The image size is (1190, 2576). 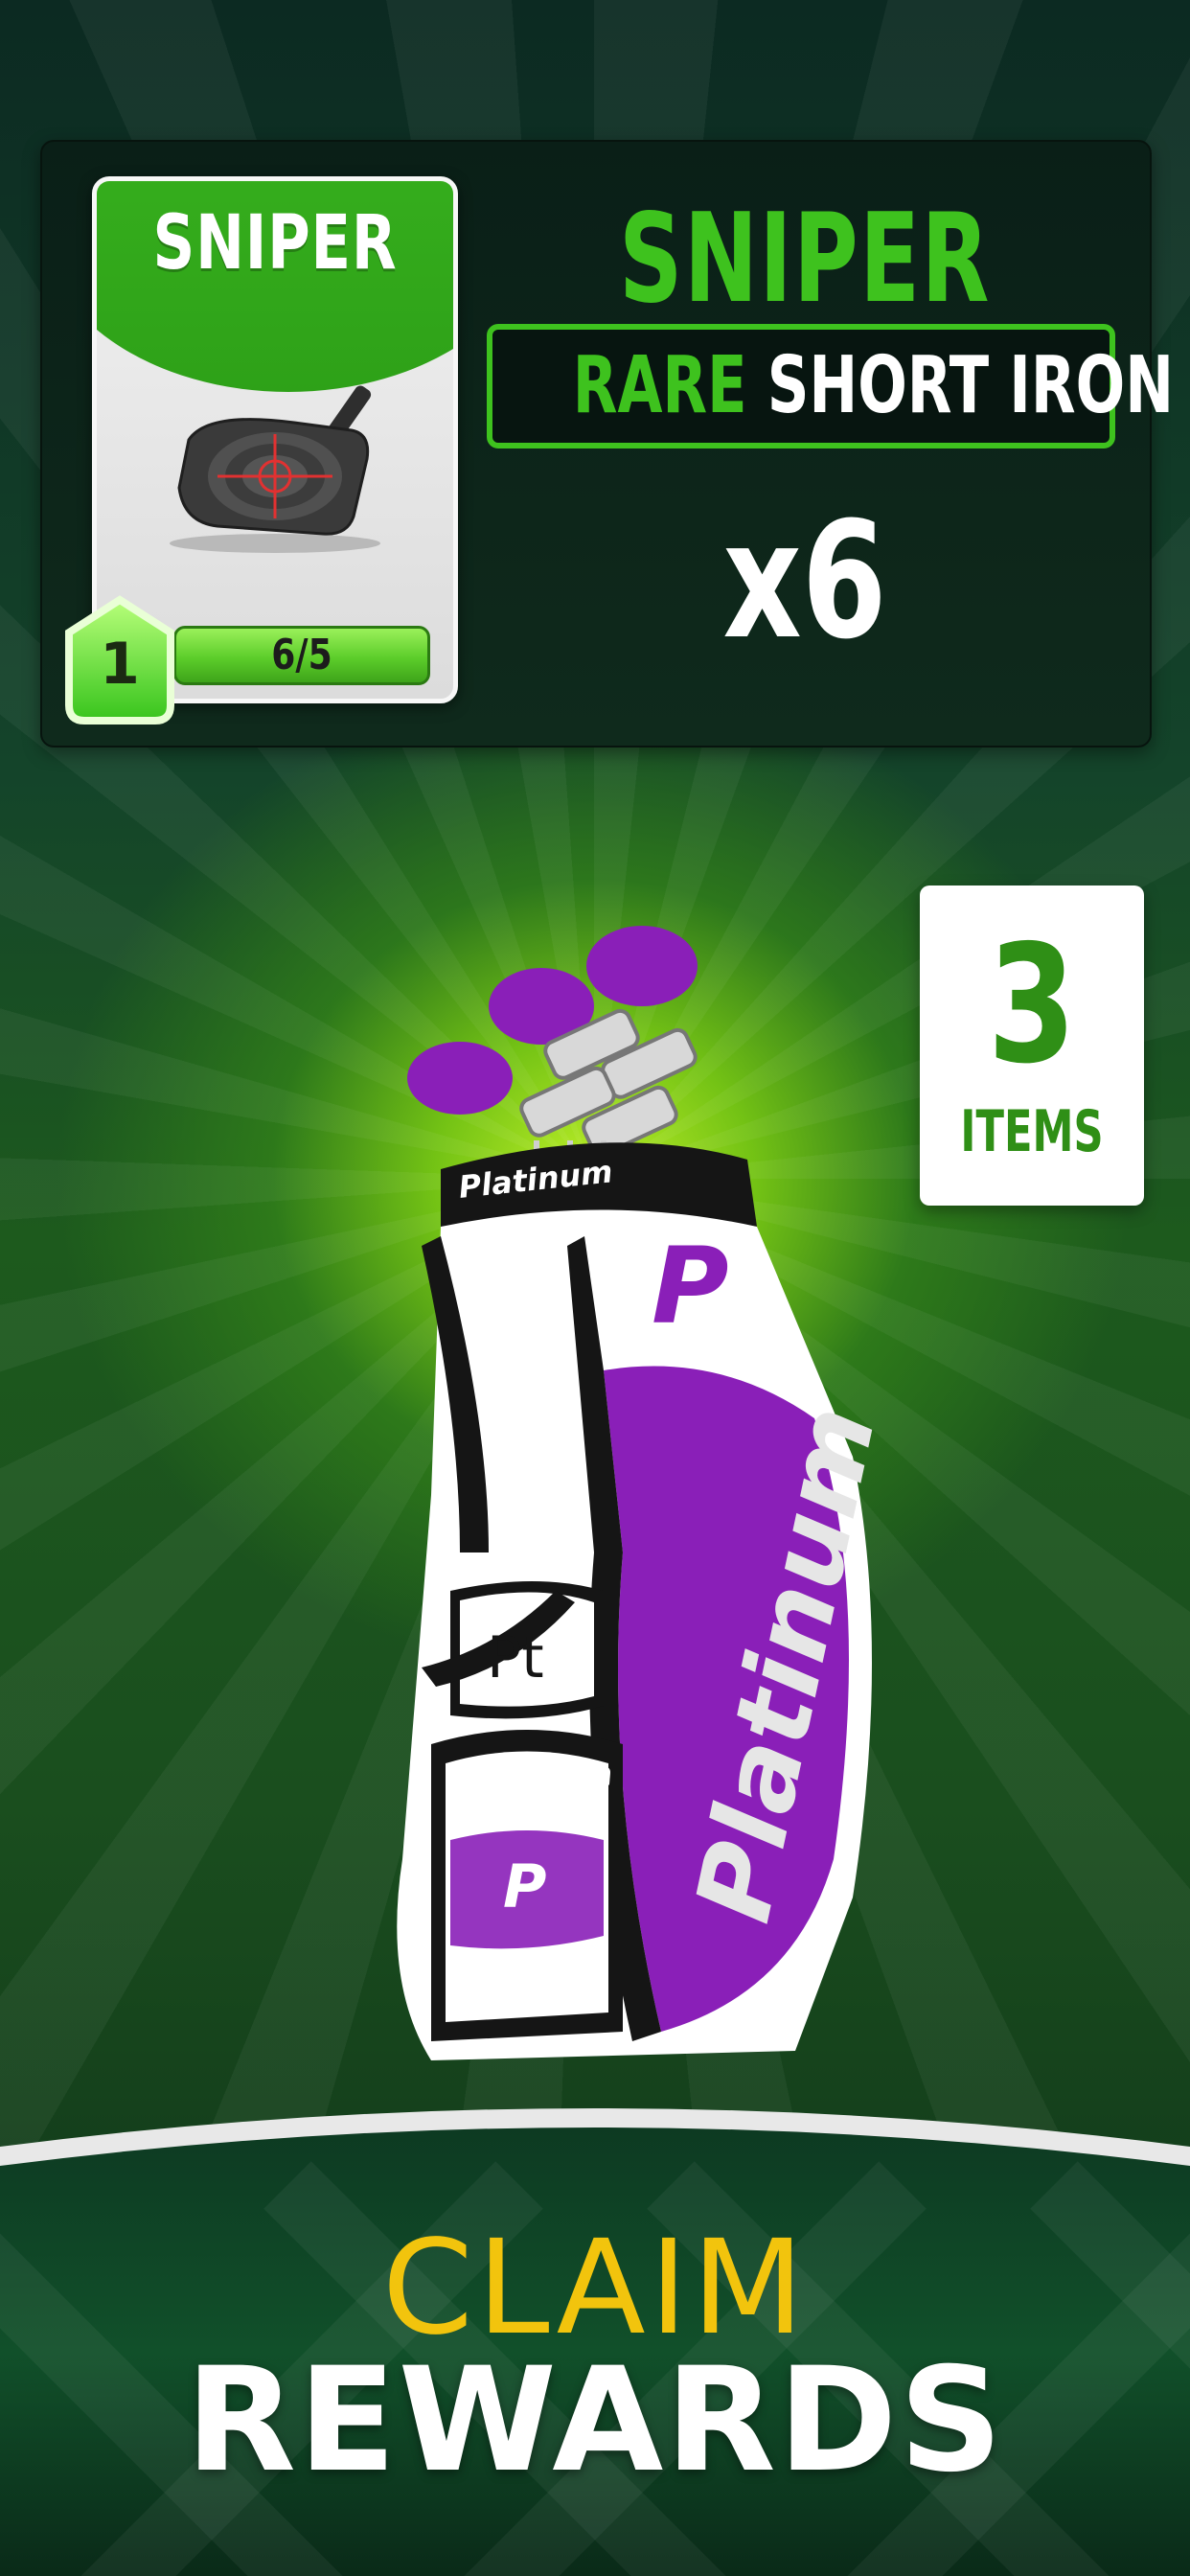 I want to click on rarity-banner: RARE SHORT IRON, so click(x=831, y=386).